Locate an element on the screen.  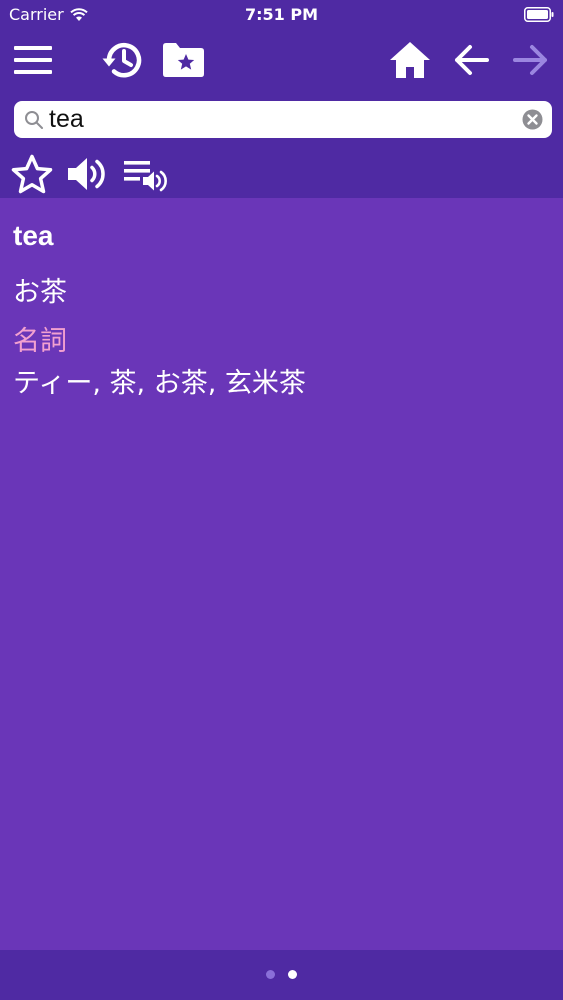
menu-button is located at coordinates (33, 60).